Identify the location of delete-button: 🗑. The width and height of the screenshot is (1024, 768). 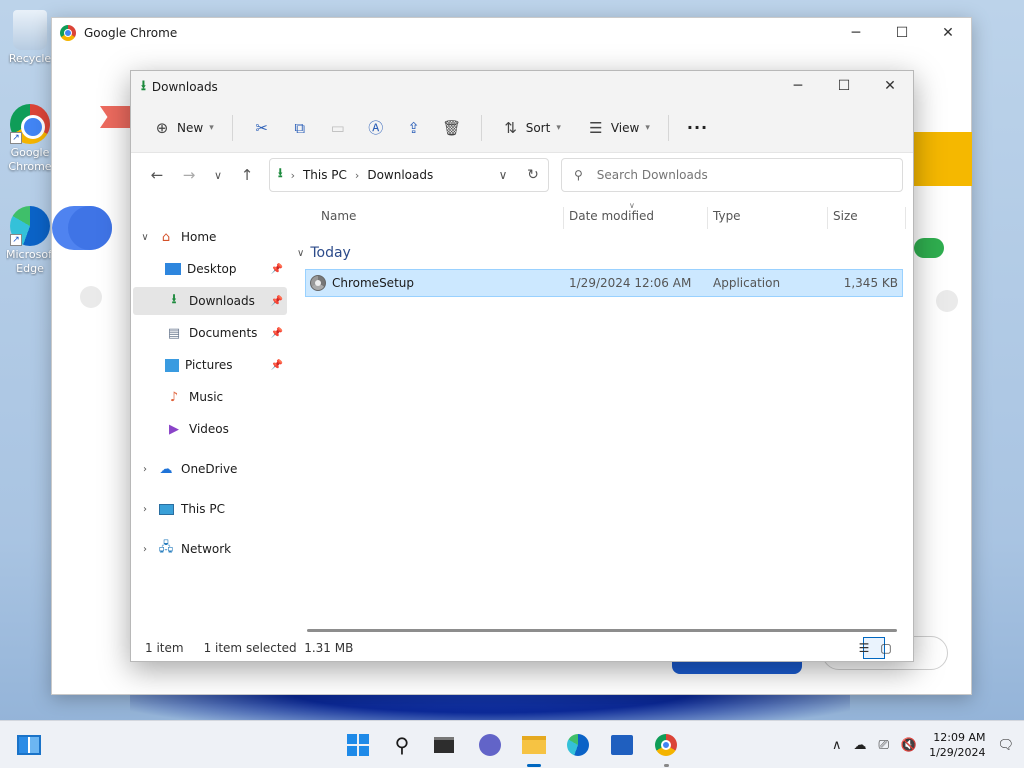
(452, 128).